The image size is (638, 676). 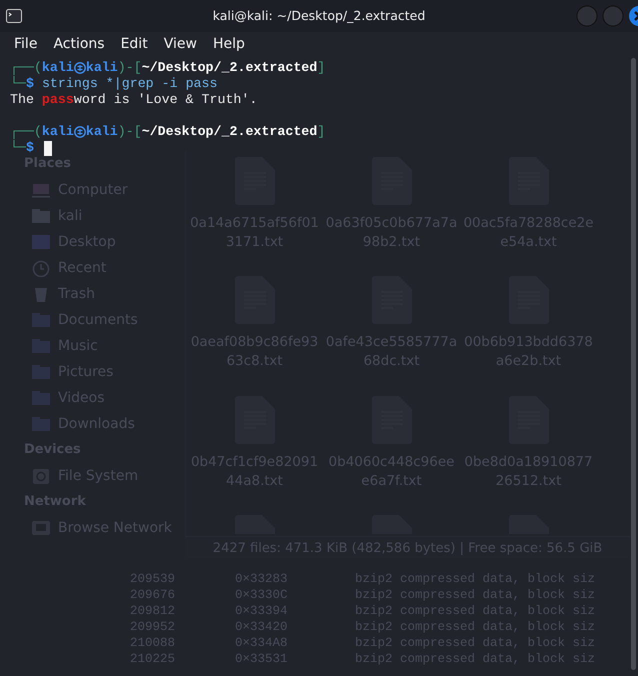 I want to click on menu-item: Actions, so click(x=79, y=44).